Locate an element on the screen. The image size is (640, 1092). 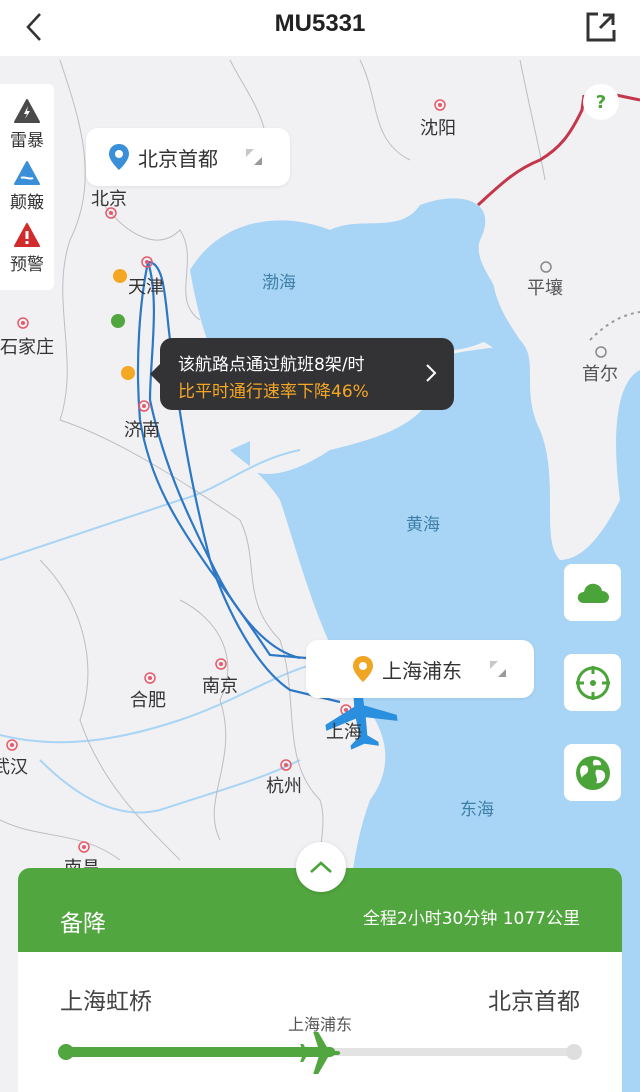
top-bar: MU5331 is located at coordinates (320, 28).